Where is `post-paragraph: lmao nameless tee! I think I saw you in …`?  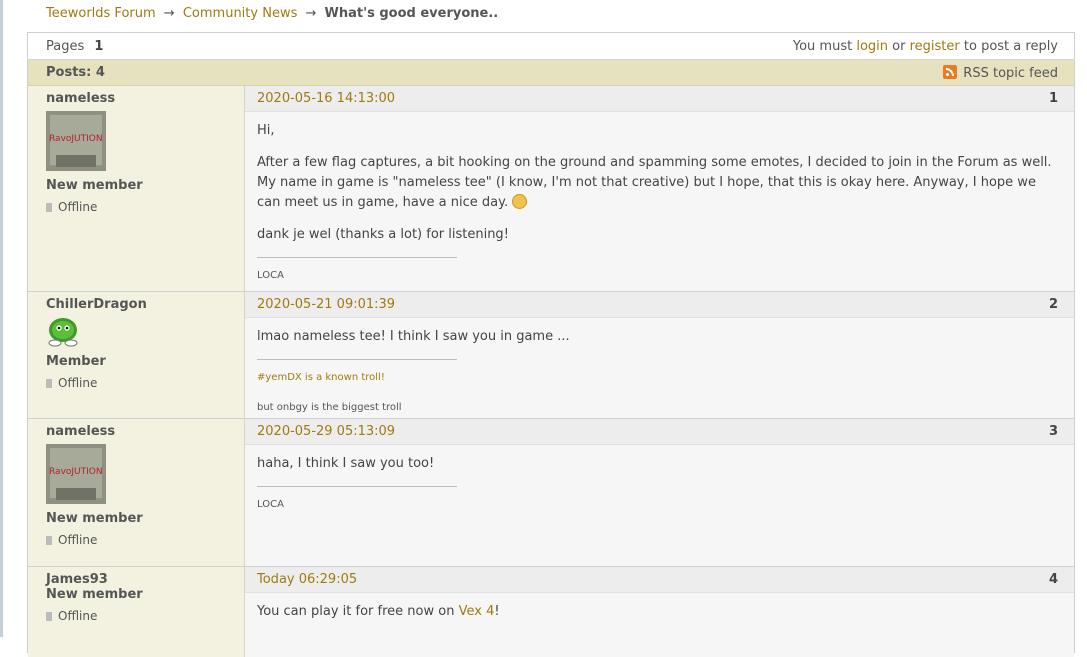
post-paragraph: lmao nameless tee! I think I saw you in … is located at coordinates (413, 336).